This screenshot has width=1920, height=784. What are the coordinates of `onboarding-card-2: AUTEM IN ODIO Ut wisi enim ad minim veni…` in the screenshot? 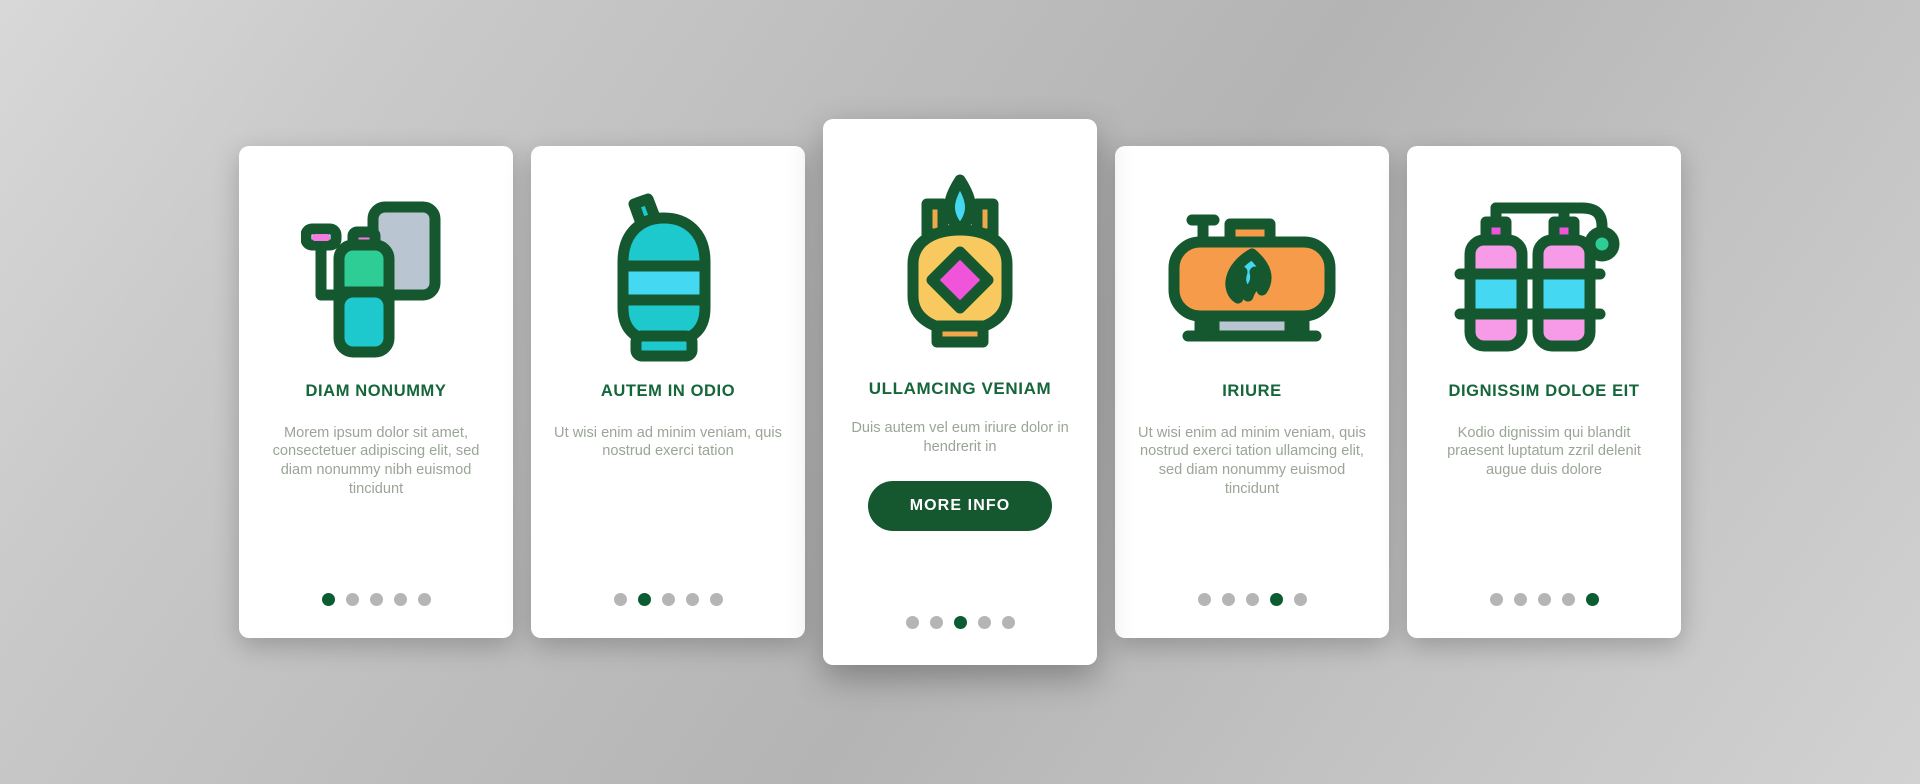 It's located at (668, 392).